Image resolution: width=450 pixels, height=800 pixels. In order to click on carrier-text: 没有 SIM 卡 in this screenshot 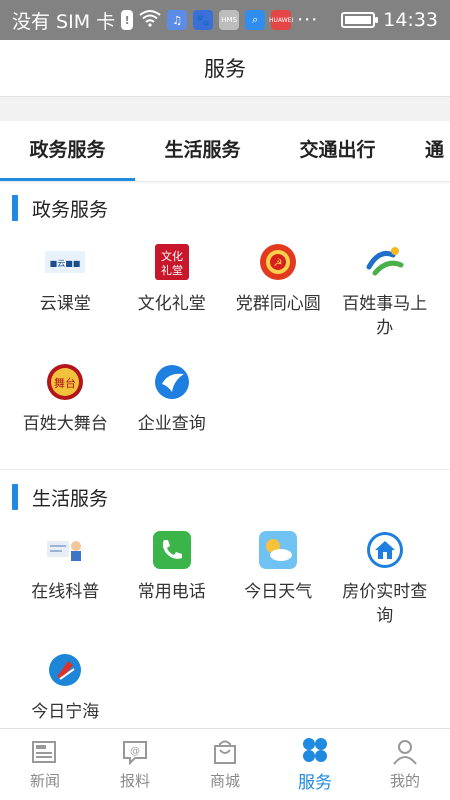, I will do `click(64, 21)`.